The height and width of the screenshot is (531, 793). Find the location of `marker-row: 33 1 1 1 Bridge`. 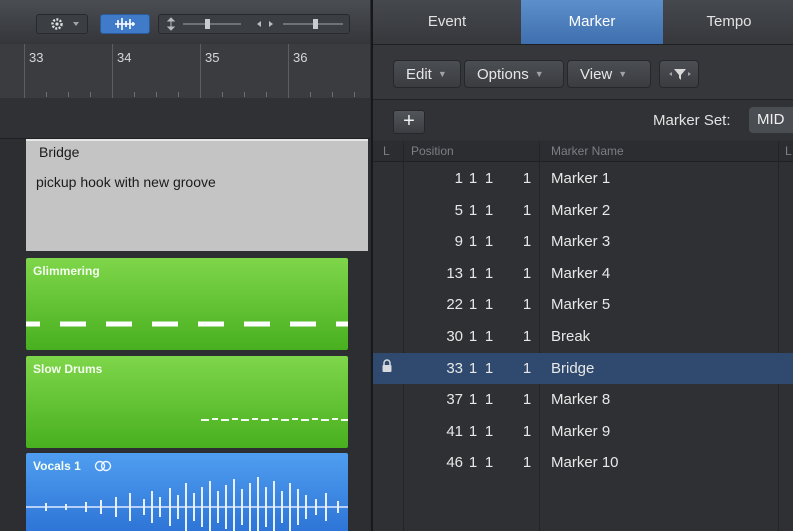

marker-row: 33 1 1 1 Bridge is located at coordinates (583, 368).